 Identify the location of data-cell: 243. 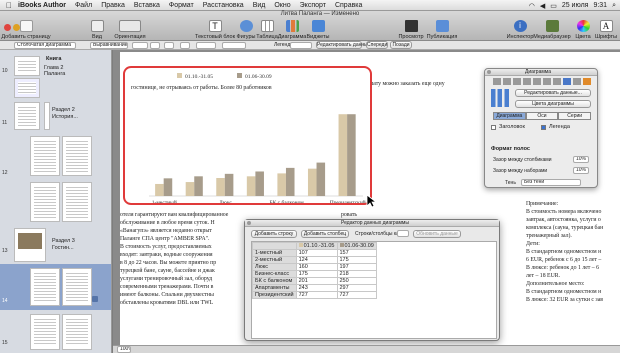
(316, 288).